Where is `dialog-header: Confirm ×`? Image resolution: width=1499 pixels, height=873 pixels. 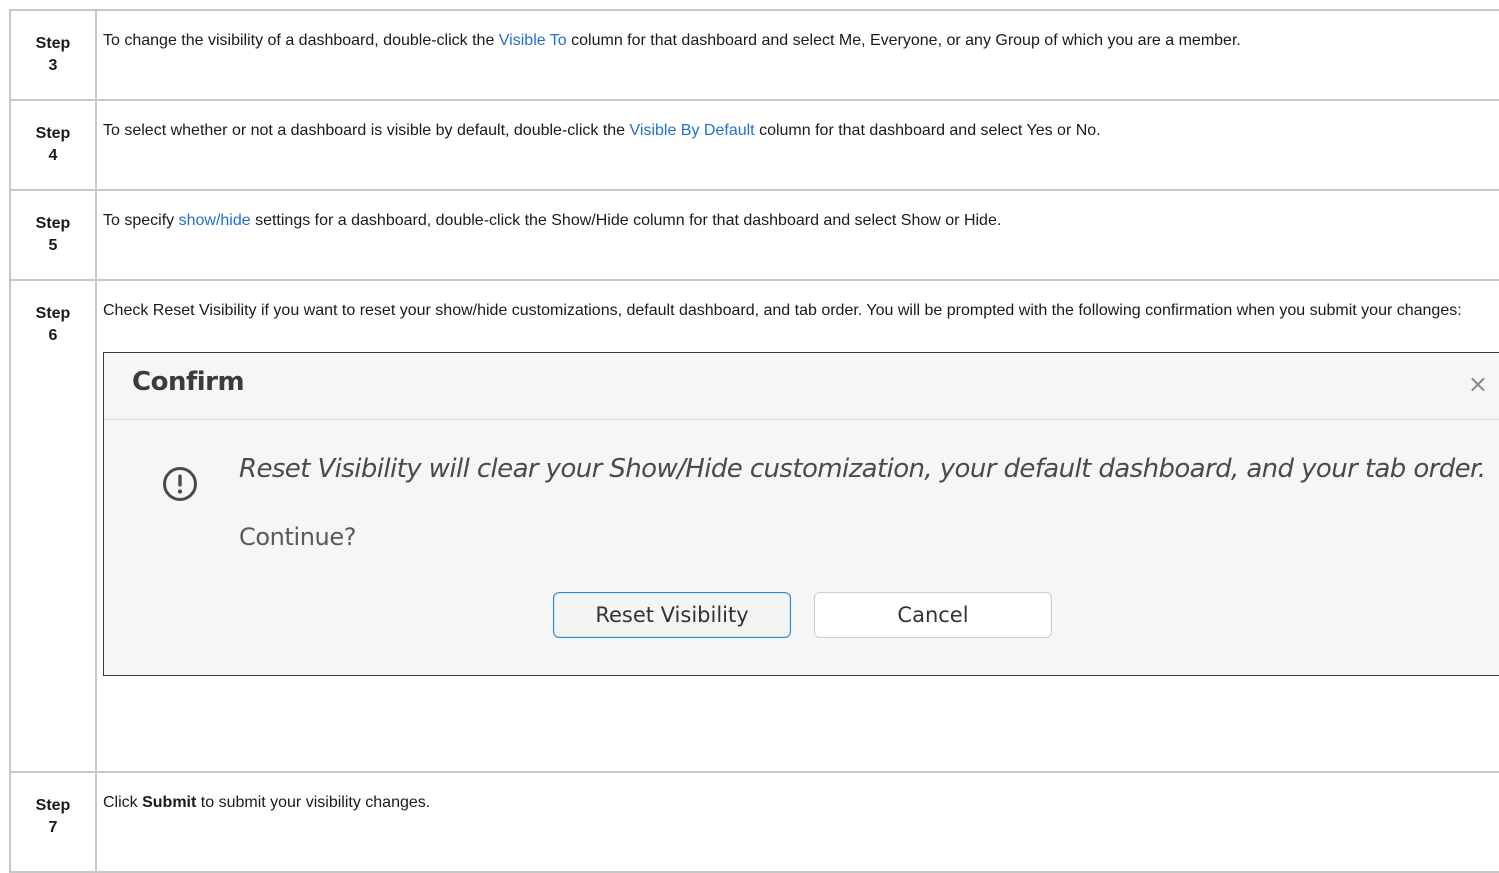
dialog-header: Confirm × is located at coordinates (801, 386).